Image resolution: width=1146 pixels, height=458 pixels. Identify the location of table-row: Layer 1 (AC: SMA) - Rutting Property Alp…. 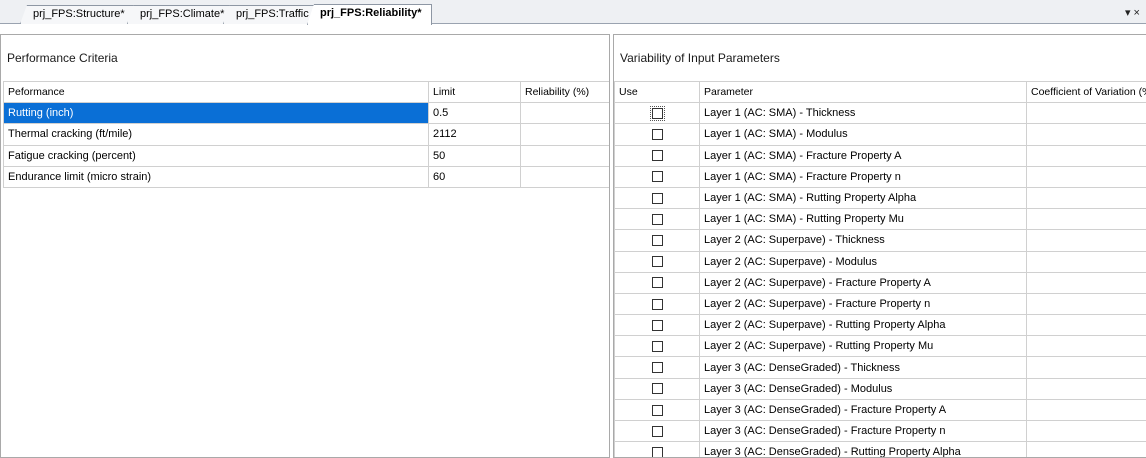
(880, 198).